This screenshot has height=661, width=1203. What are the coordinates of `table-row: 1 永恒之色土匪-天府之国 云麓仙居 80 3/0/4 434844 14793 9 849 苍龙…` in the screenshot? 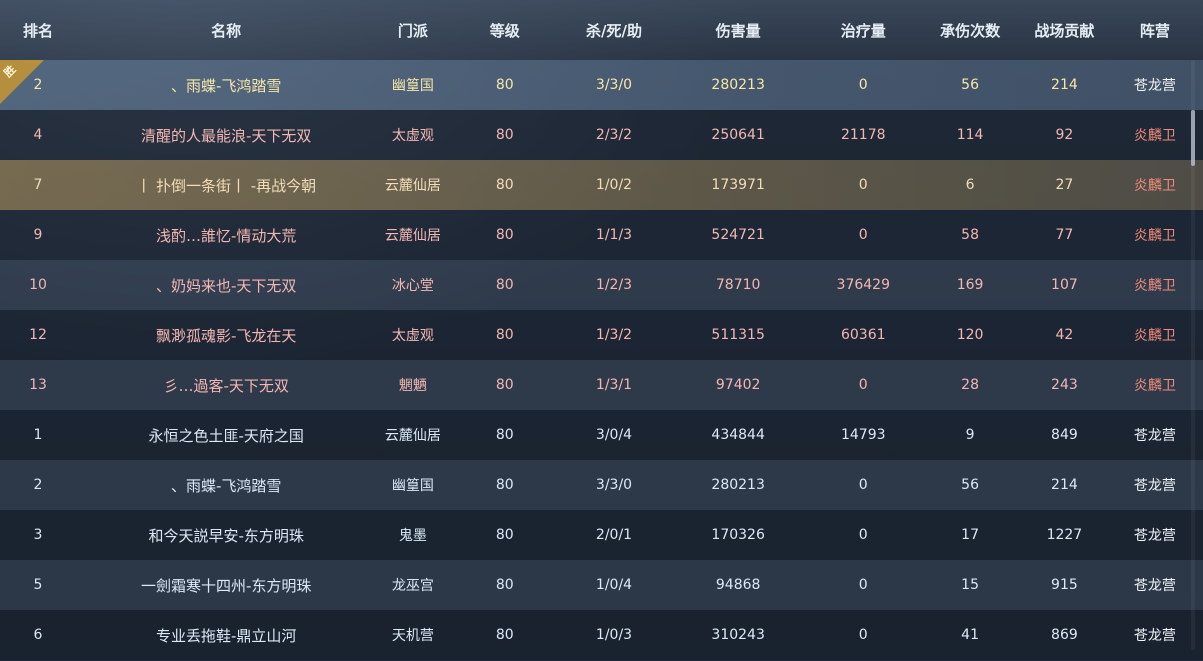 It's located at (601, 435).